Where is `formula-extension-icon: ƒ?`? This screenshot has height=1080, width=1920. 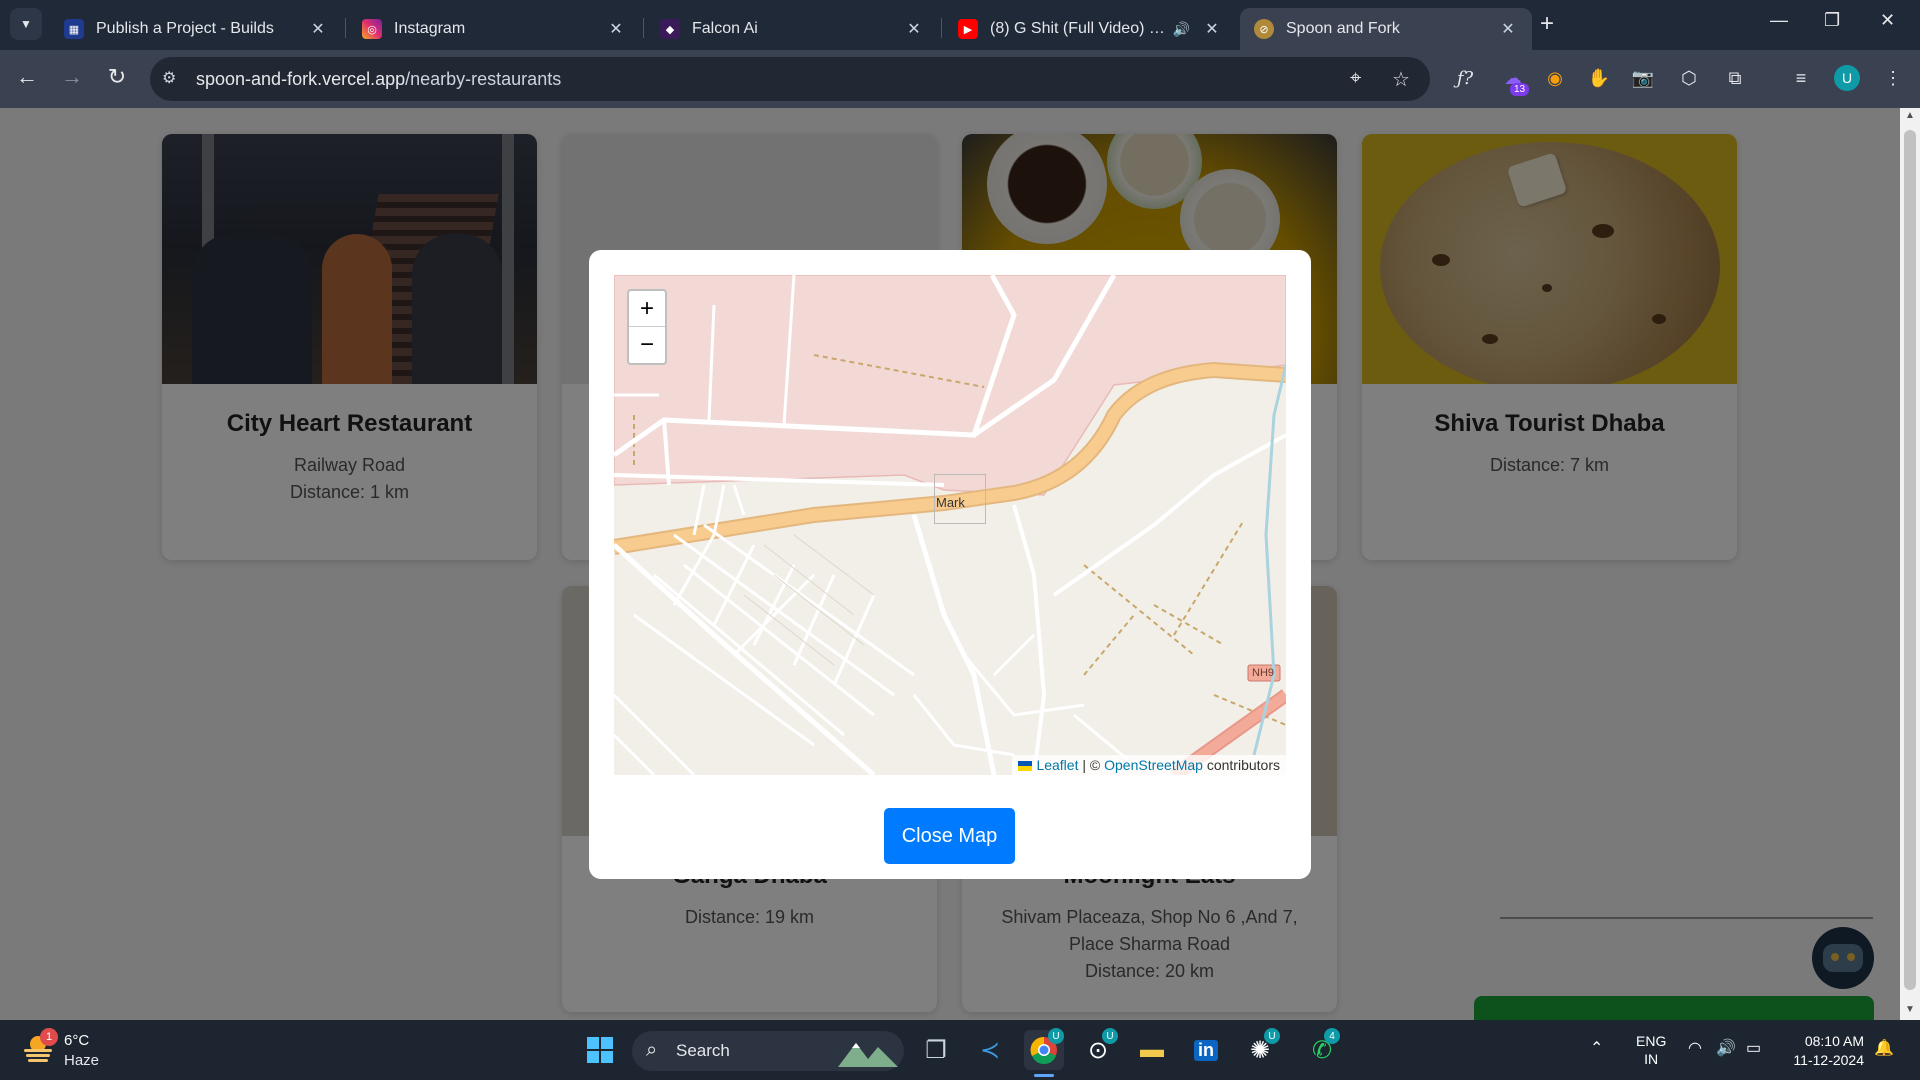
formula-extension-icon: ƒ? is located at coordinates (1465, 78).